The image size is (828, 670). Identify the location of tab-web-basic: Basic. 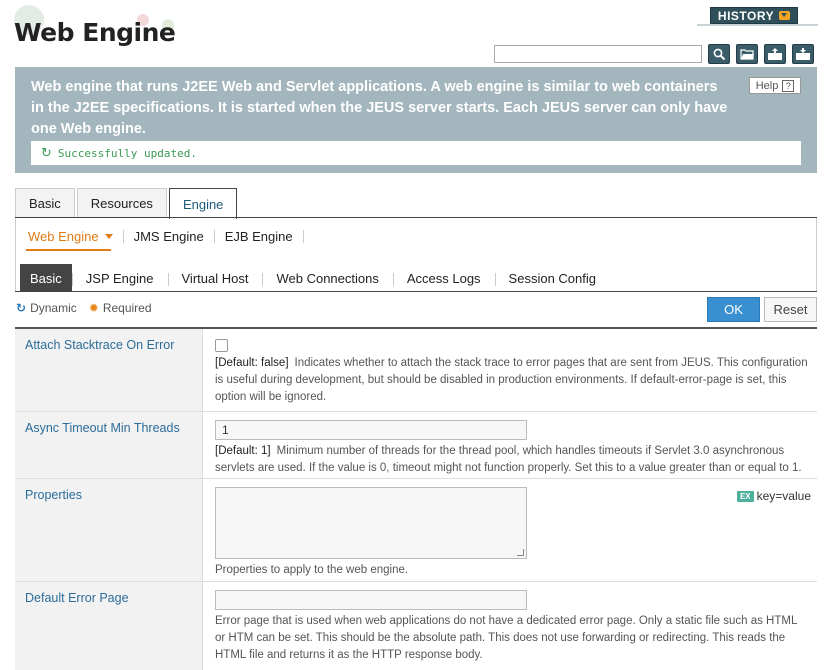
(46, 278).